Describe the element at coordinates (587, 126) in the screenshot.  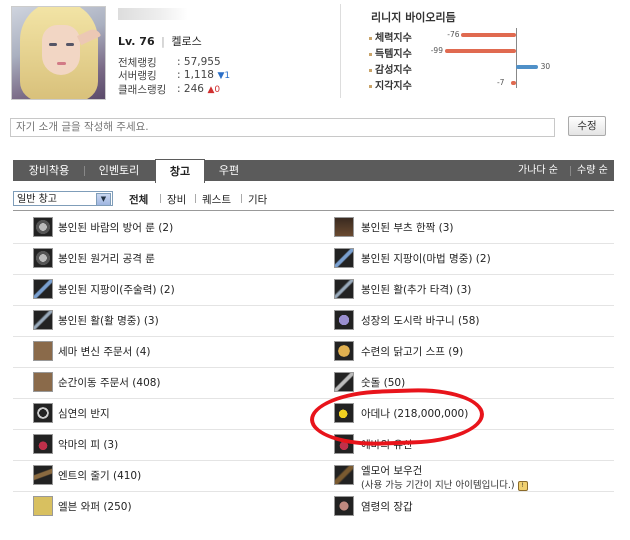
I see `edit-button: 수정` at that location.